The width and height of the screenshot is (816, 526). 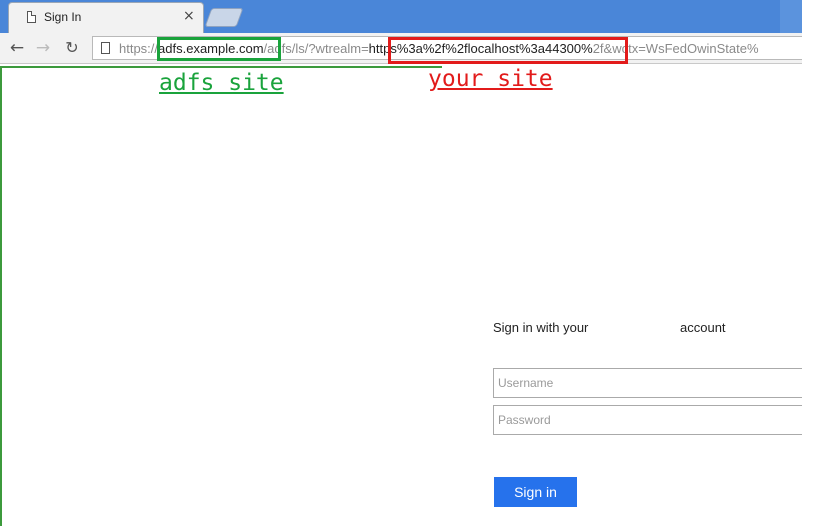 I want to click on username-placeholder: Username, so click(x=526, y=383).